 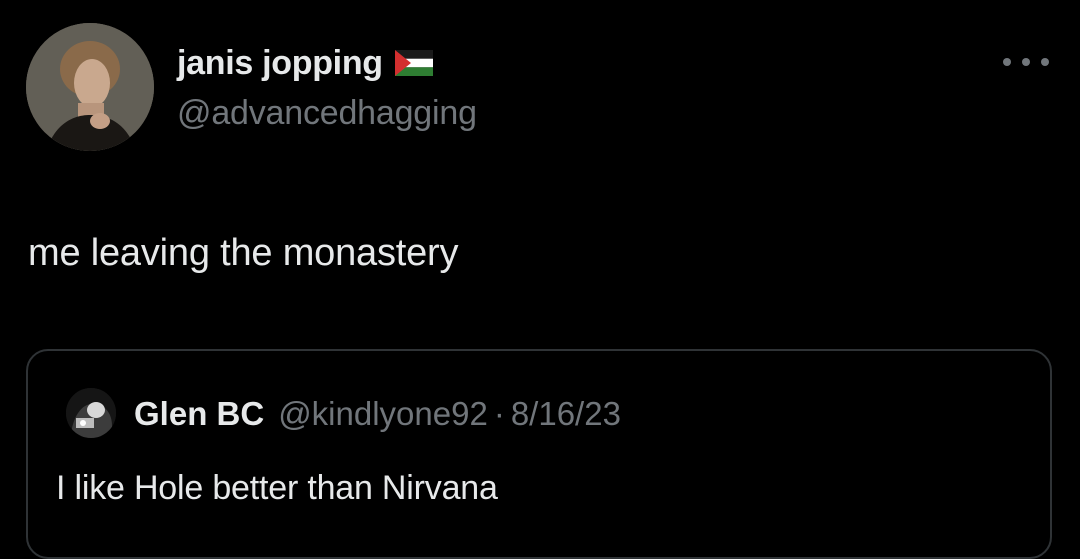 I want to click on quoted-avatar-image, so click(x=91, y=413).